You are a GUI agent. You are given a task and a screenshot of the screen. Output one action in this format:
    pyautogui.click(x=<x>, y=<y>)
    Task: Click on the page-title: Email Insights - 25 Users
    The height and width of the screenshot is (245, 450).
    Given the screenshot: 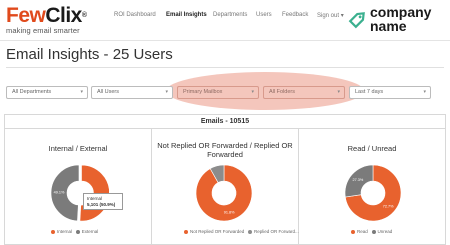 What is the action you would take?
    pyautogui.click(x=89, y=54)
    